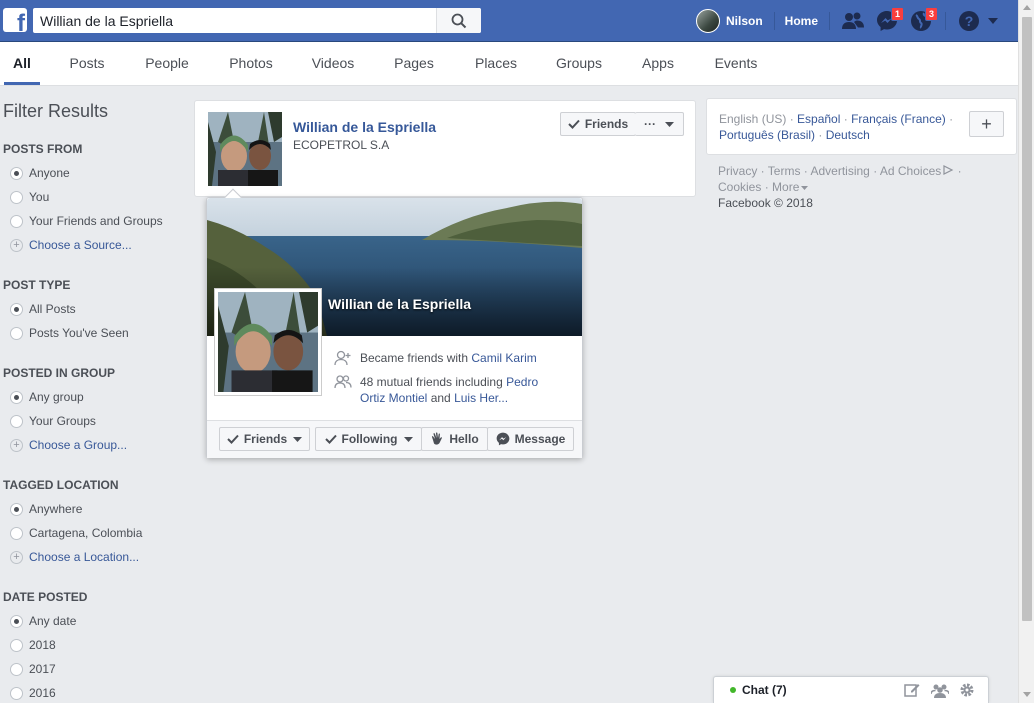 Image resolution: width=1034 pixels, height=703 pixels. I want to click on page-scrollbar, so click(1026, 351).